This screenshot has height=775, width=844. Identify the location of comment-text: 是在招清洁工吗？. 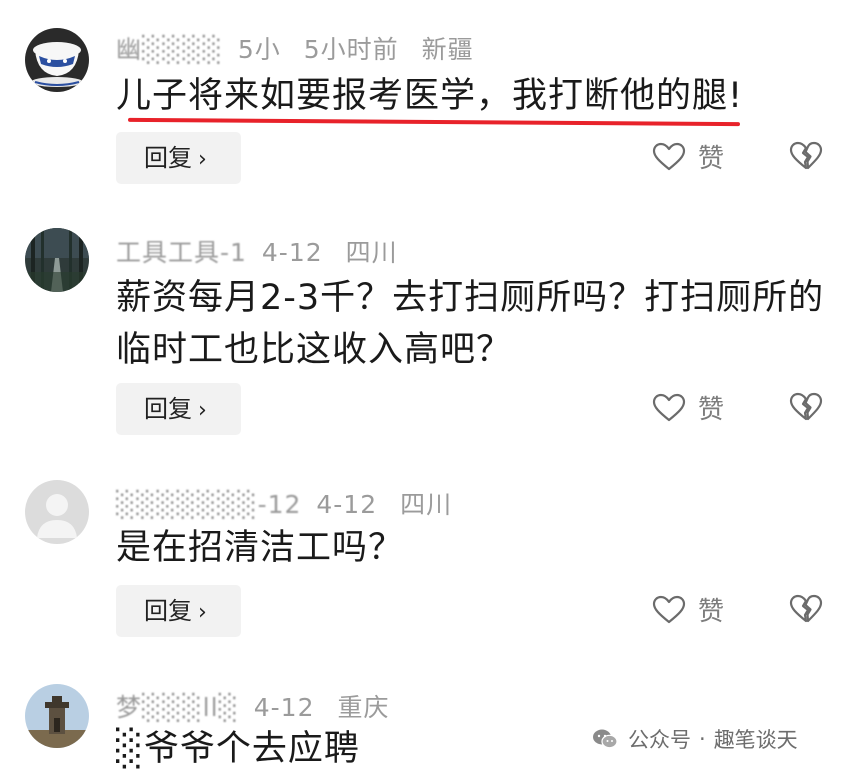
(260, 548).